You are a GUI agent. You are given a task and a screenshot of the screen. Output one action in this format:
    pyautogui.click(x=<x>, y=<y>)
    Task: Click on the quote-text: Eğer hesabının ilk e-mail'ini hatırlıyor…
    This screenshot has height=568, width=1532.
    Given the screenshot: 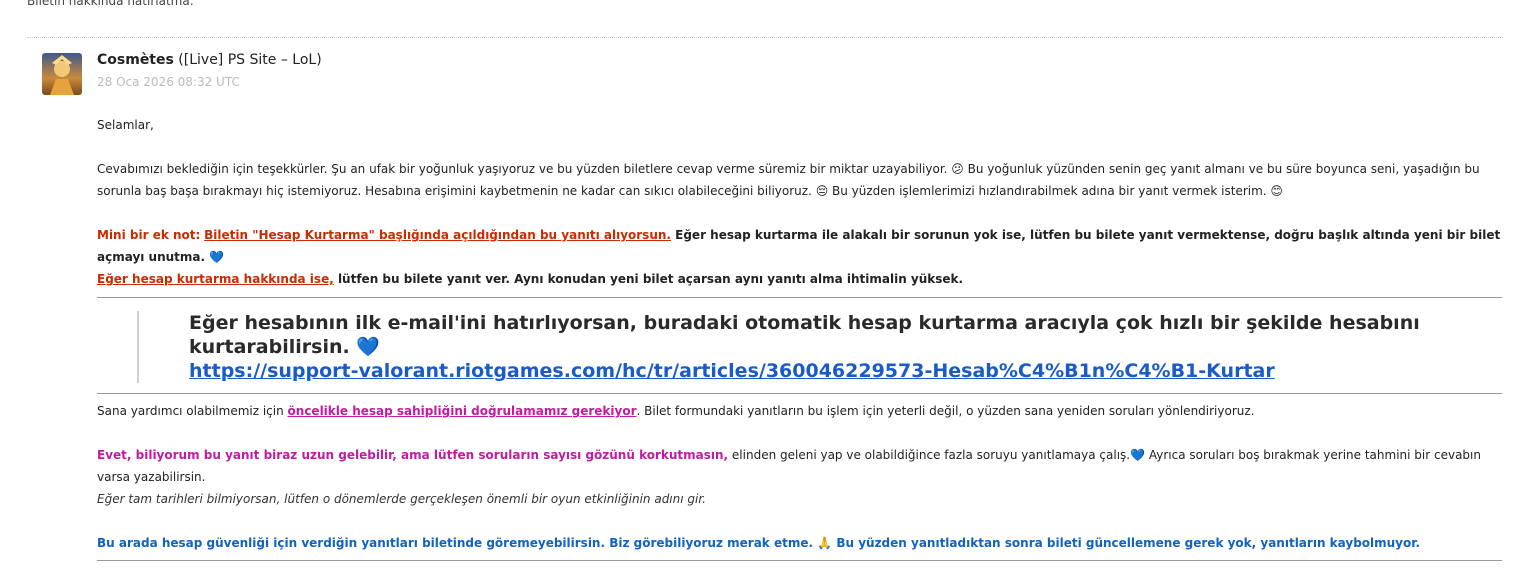 What is the action you would take?
    pyautogui.click(x=804, y=335)
    